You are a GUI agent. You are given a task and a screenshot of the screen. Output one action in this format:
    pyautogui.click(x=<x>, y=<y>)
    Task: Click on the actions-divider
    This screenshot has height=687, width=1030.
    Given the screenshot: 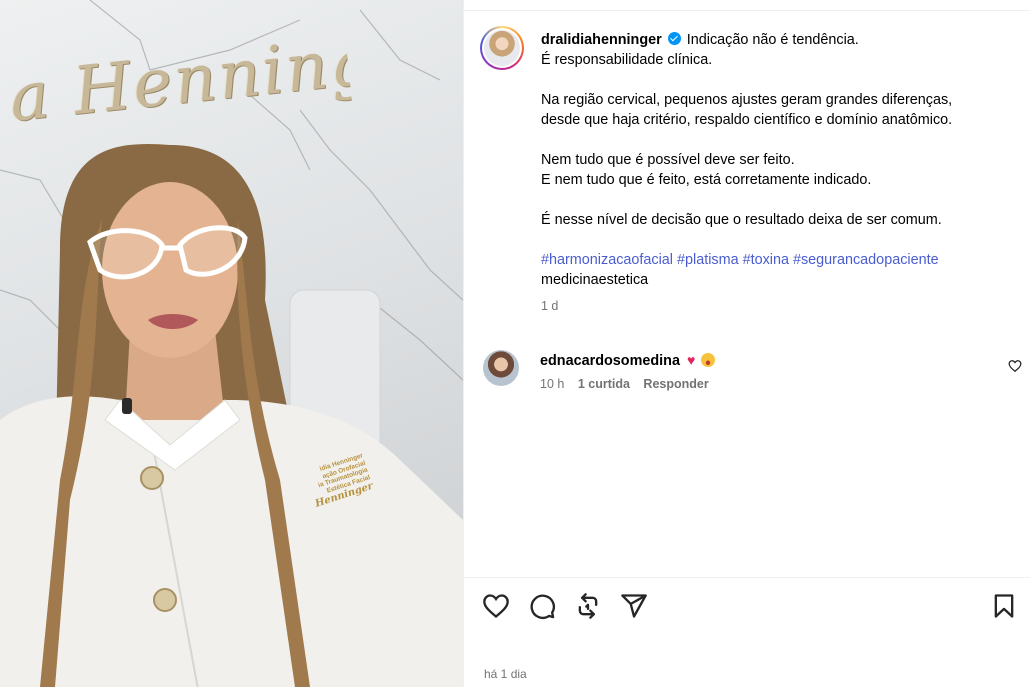 What is the action you would take?
    pyautogui.click(x=747, y=577)
    